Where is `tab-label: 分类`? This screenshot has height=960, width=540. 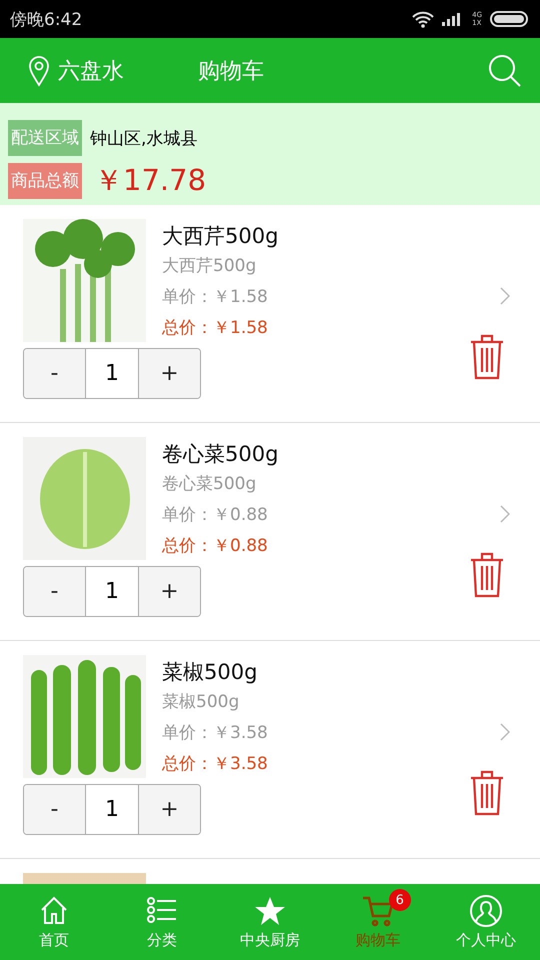 tab-label: 分类 is located at coordinates (162, 940).